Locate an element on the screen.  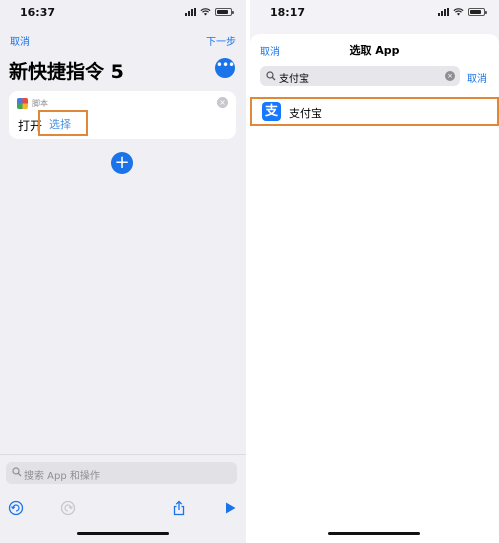
share-icon is located at coordinates (179, 508).